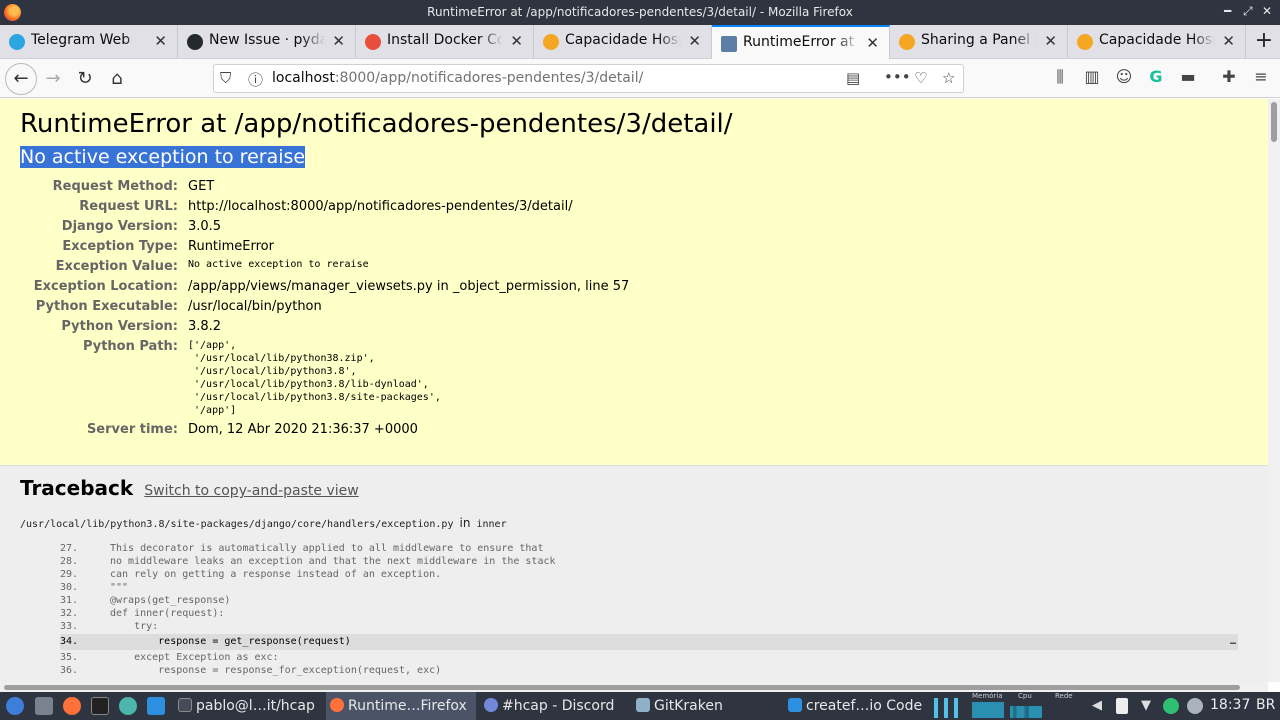 The image size is (1280, 720). What do you see at coordinates (1122, 706) in the screenshot?
I see `clipboard-icon` at bounding box center [1122, 706].